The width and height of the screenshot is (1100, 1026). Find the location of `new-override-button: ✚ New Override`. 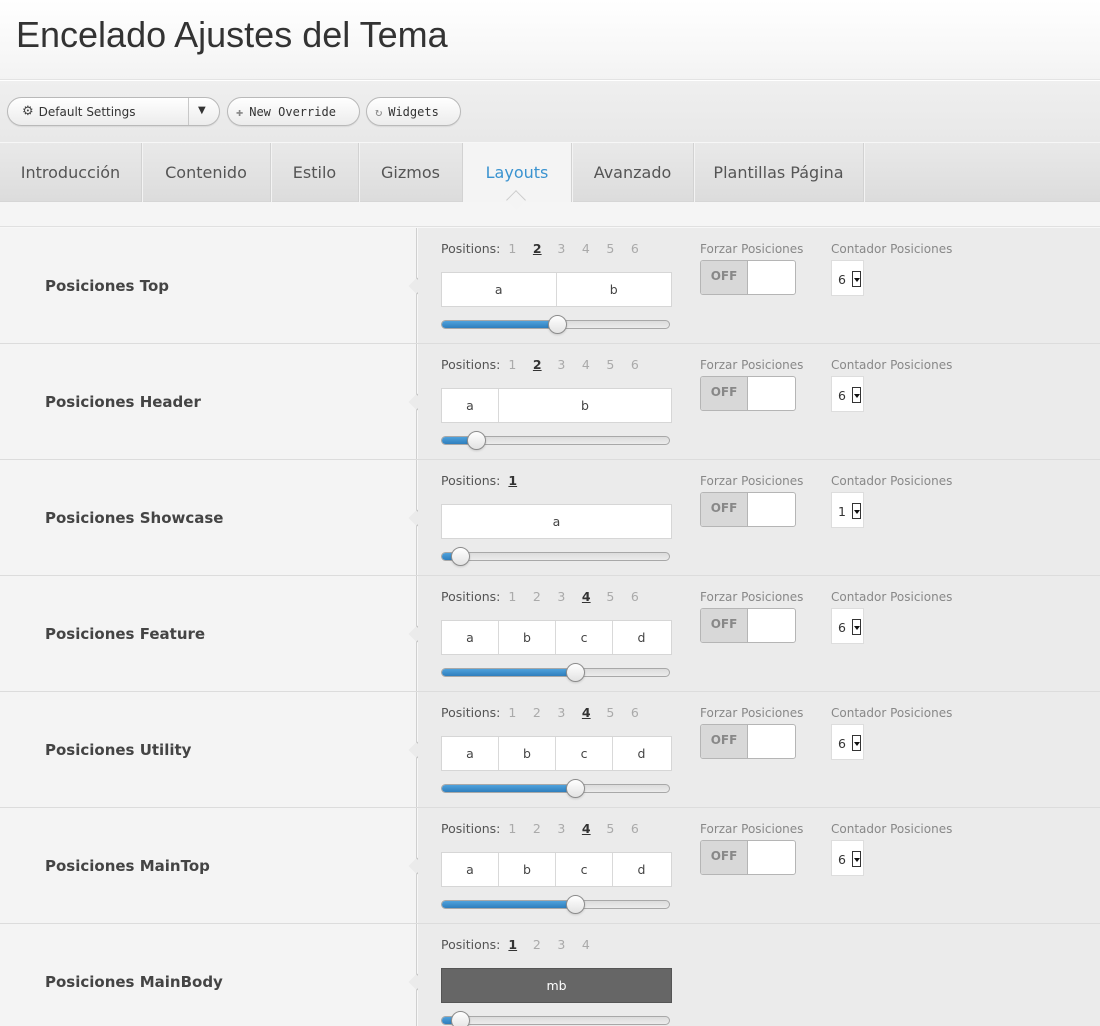

new-override-button: ✚ New Override is located at coordinates (293, 111).